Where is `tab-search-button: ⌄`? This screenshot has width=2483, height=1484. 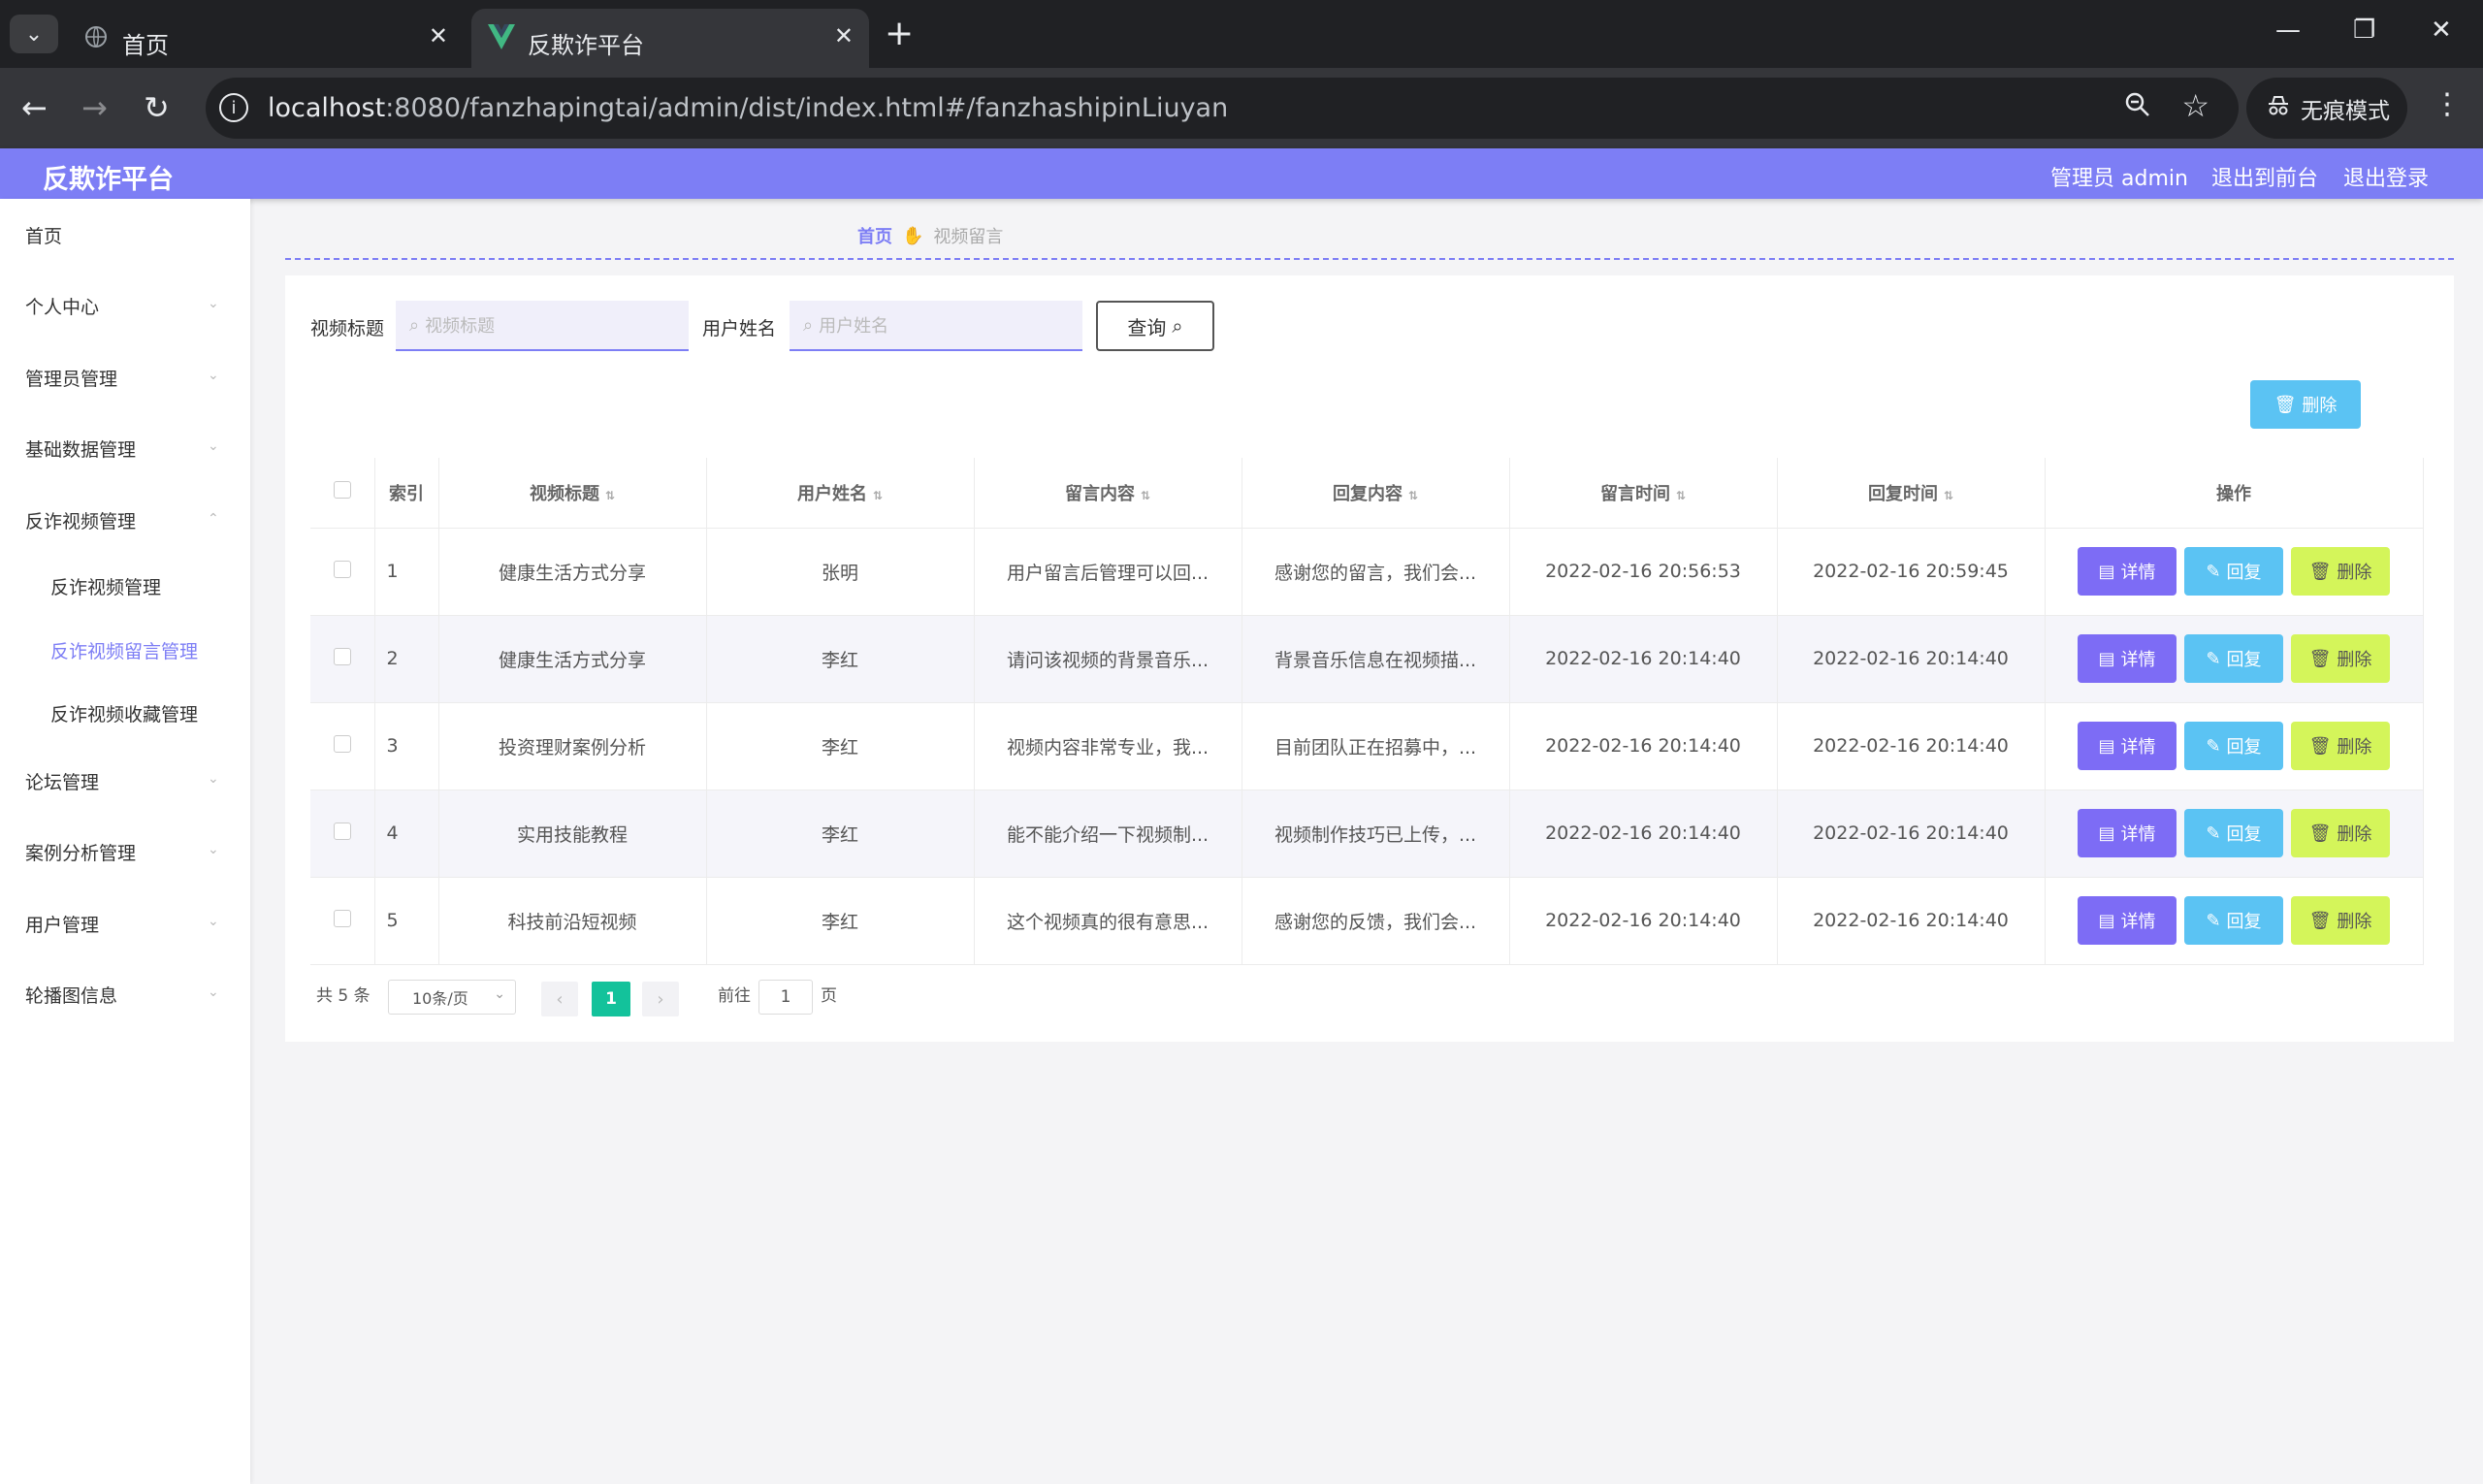
tab-search-button: ⌄ is located at coordinates (34, 34).